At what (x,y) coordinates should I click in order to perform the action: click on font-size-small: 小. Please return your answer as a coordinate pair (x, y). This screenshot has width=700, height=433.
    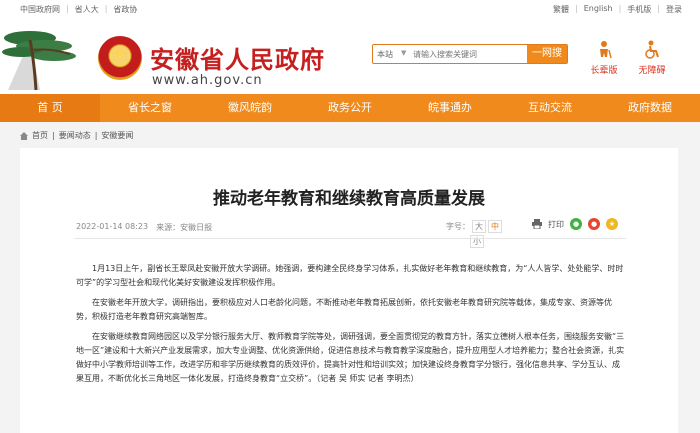
    Looking at the image, I should click on (477, 241).